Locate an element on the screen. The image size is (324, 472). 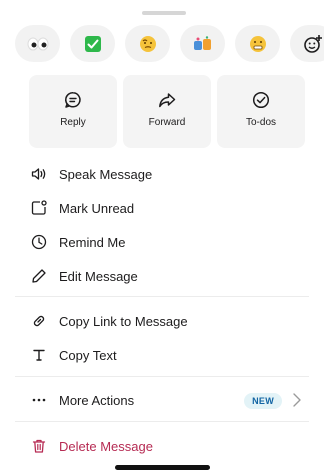
copy-link-label: Copy Link to Message is located at coordinates (123, 321).